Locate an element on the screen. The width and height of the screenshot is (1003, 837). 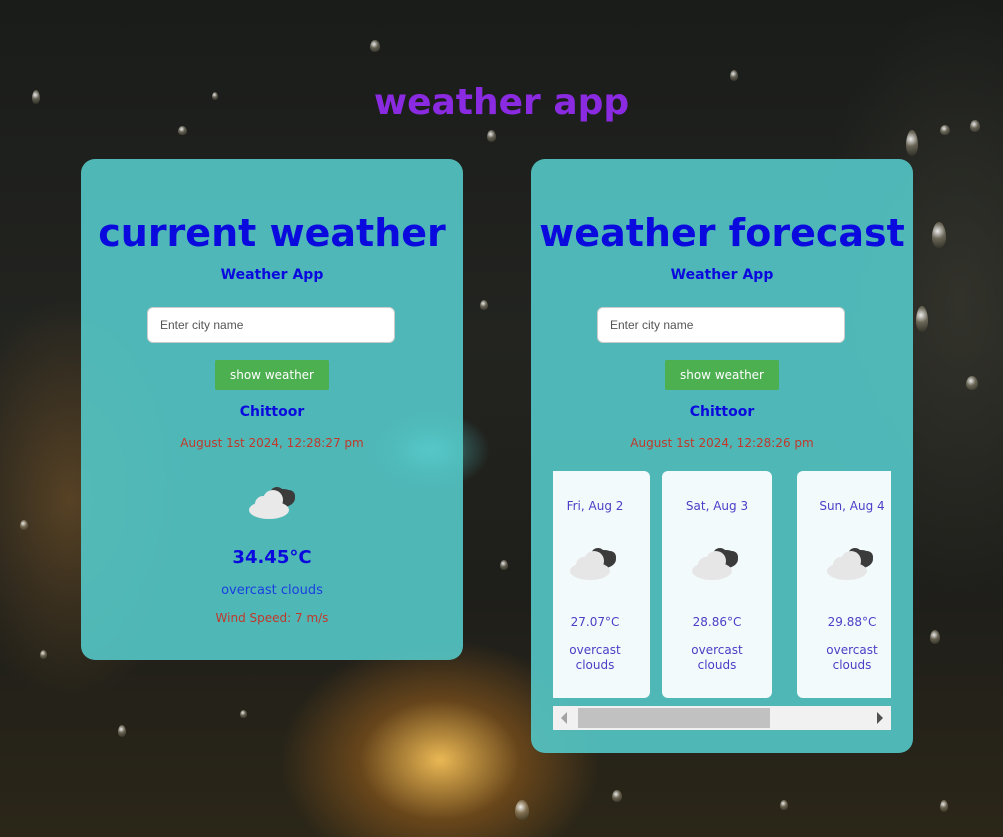
forecast-heading: weather forecast is located at coordinates (722, 233).